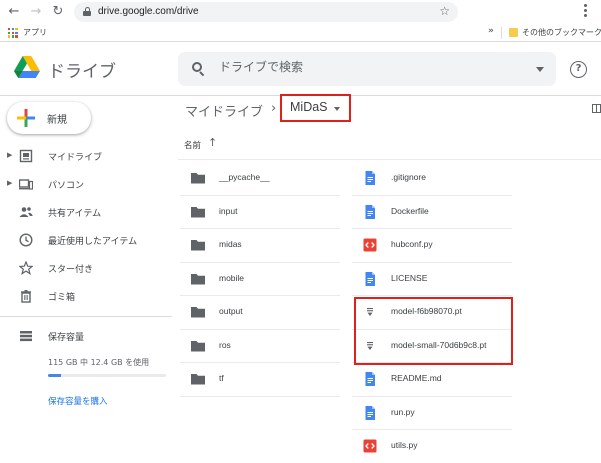 The image size is (601, 463). What do you see at coordinates (14, 12) in the screenshot?
I see `back-icon: ←` at bounding box center [14, 12].